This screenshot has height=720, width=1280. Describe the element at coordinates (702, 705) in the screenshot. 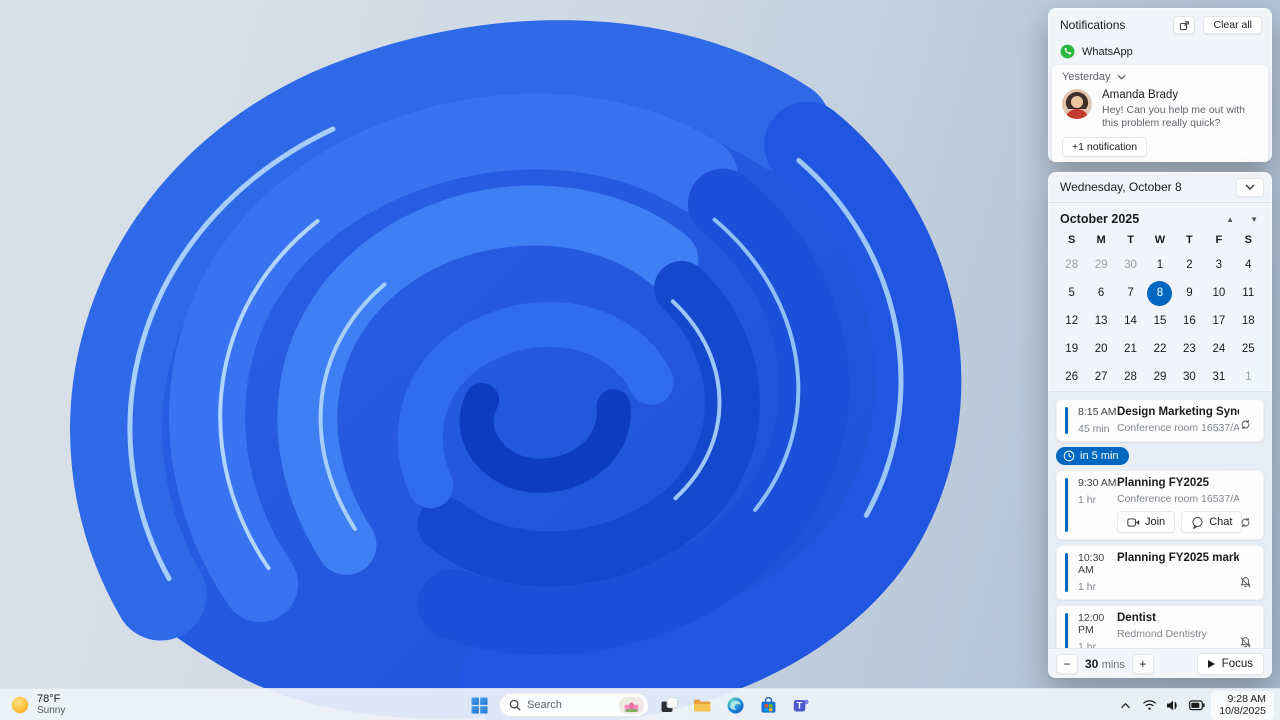

I see `file-explorer-button` at that location.